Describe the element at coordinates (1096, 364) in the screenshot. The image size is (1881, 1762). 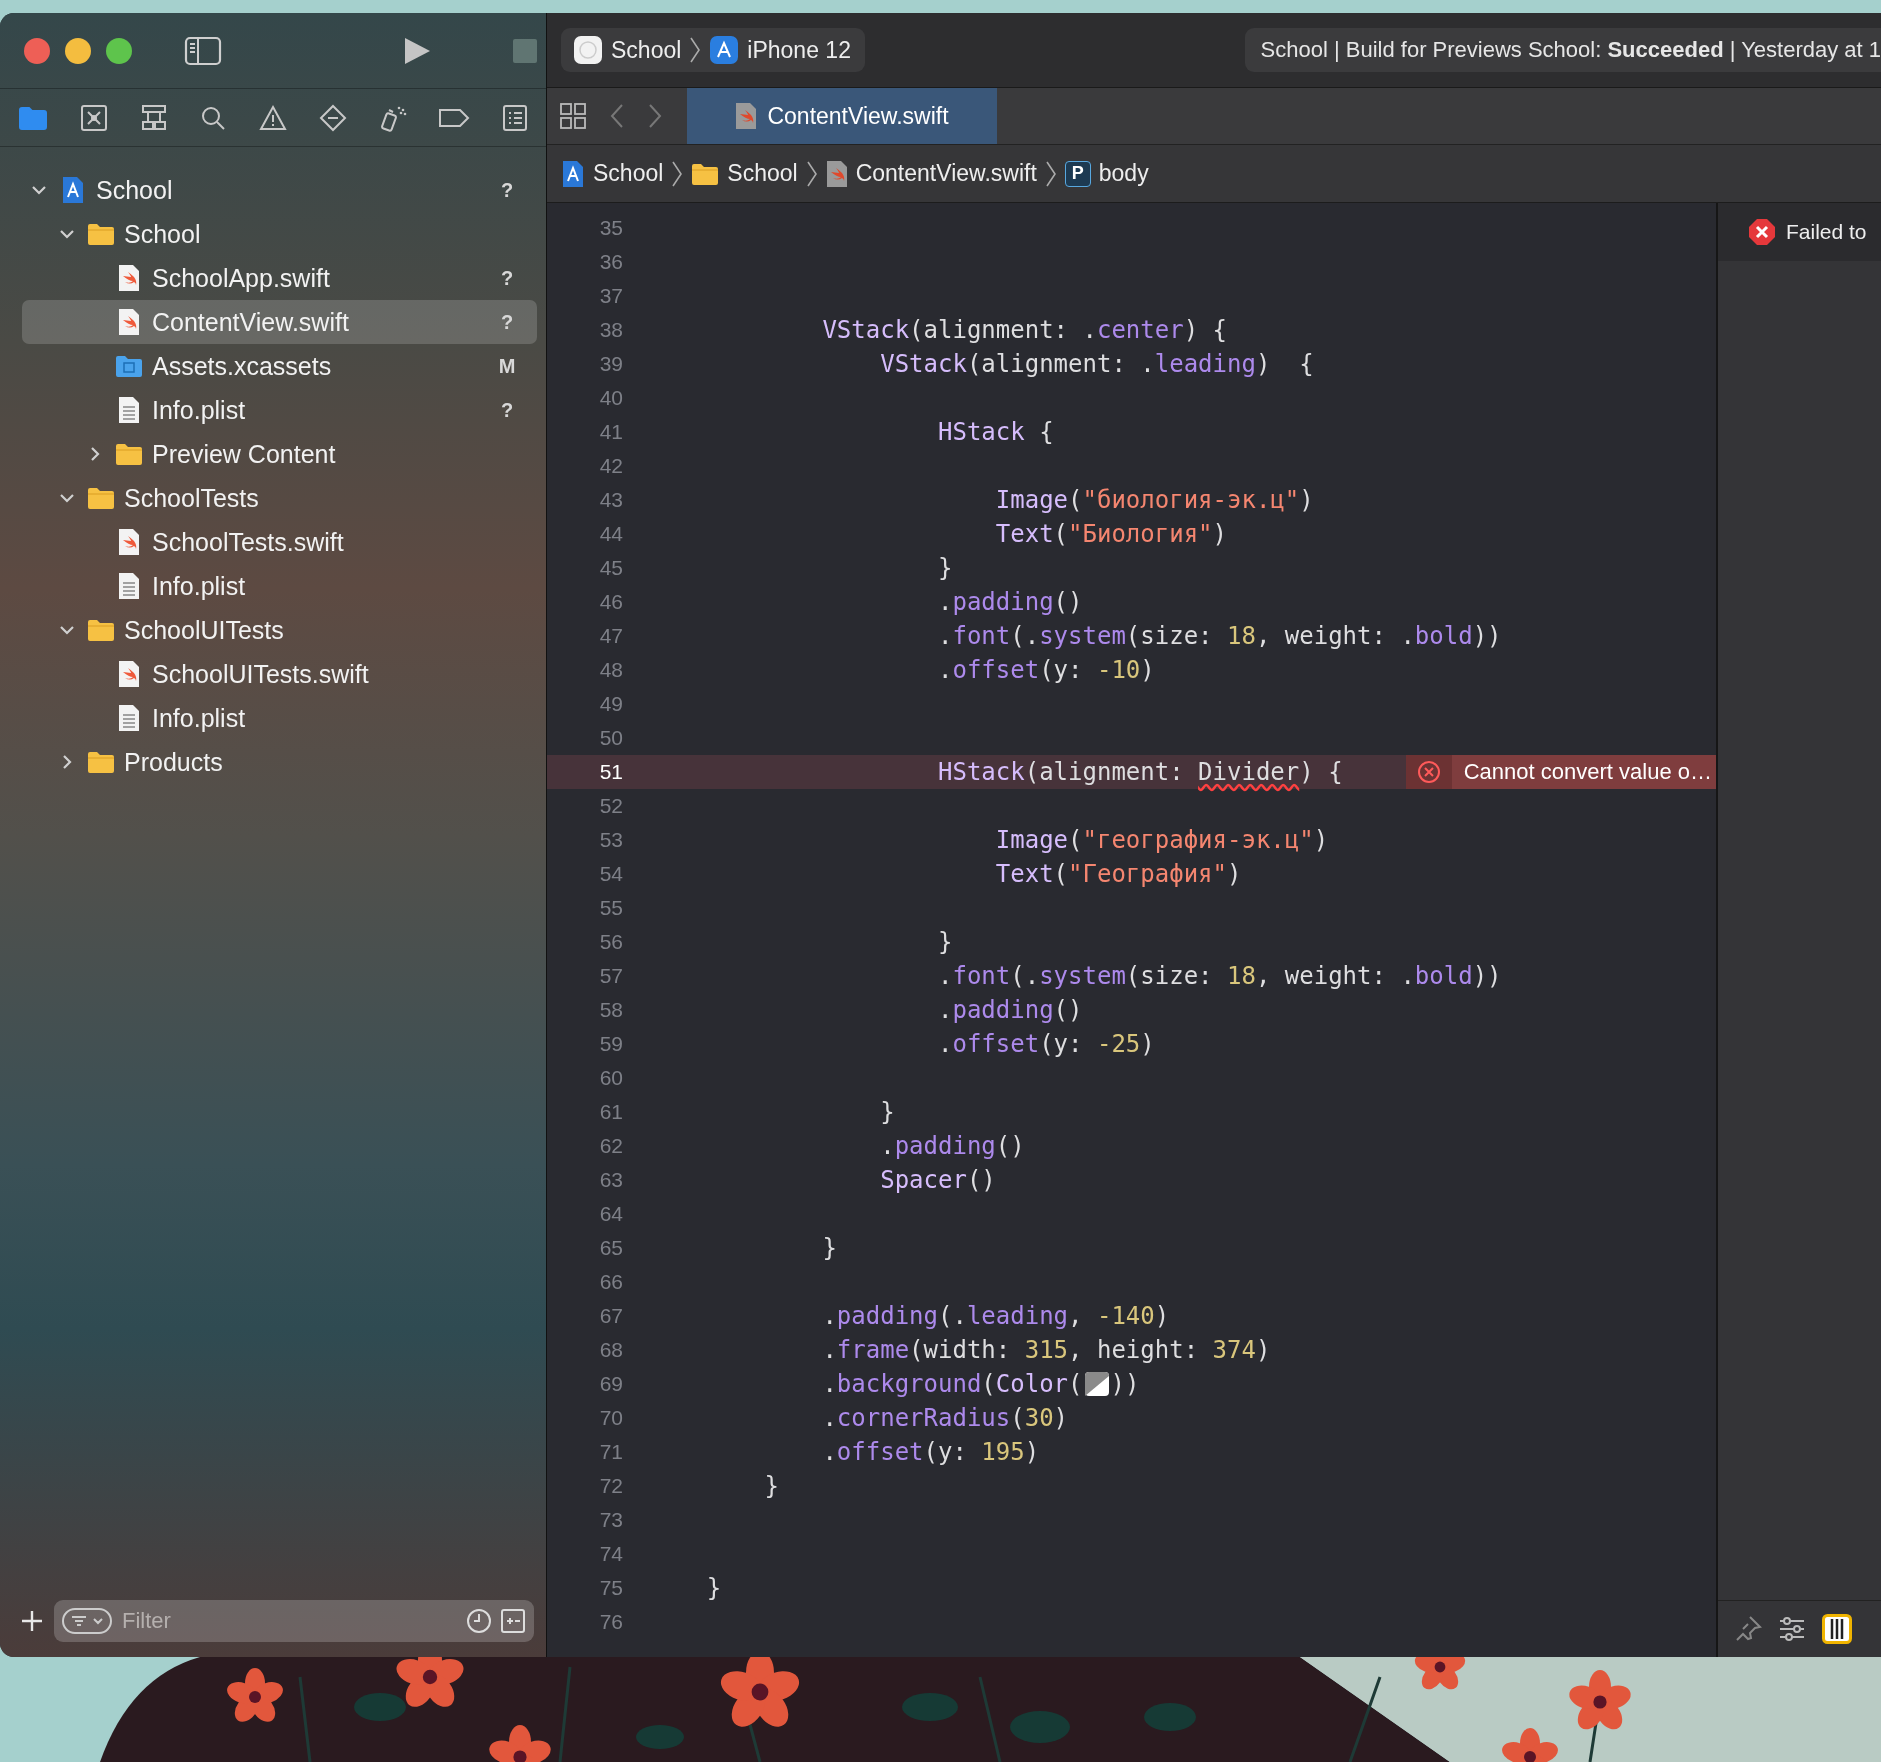
I see `code-line: VStack(alignment: .leading) {` at that location.